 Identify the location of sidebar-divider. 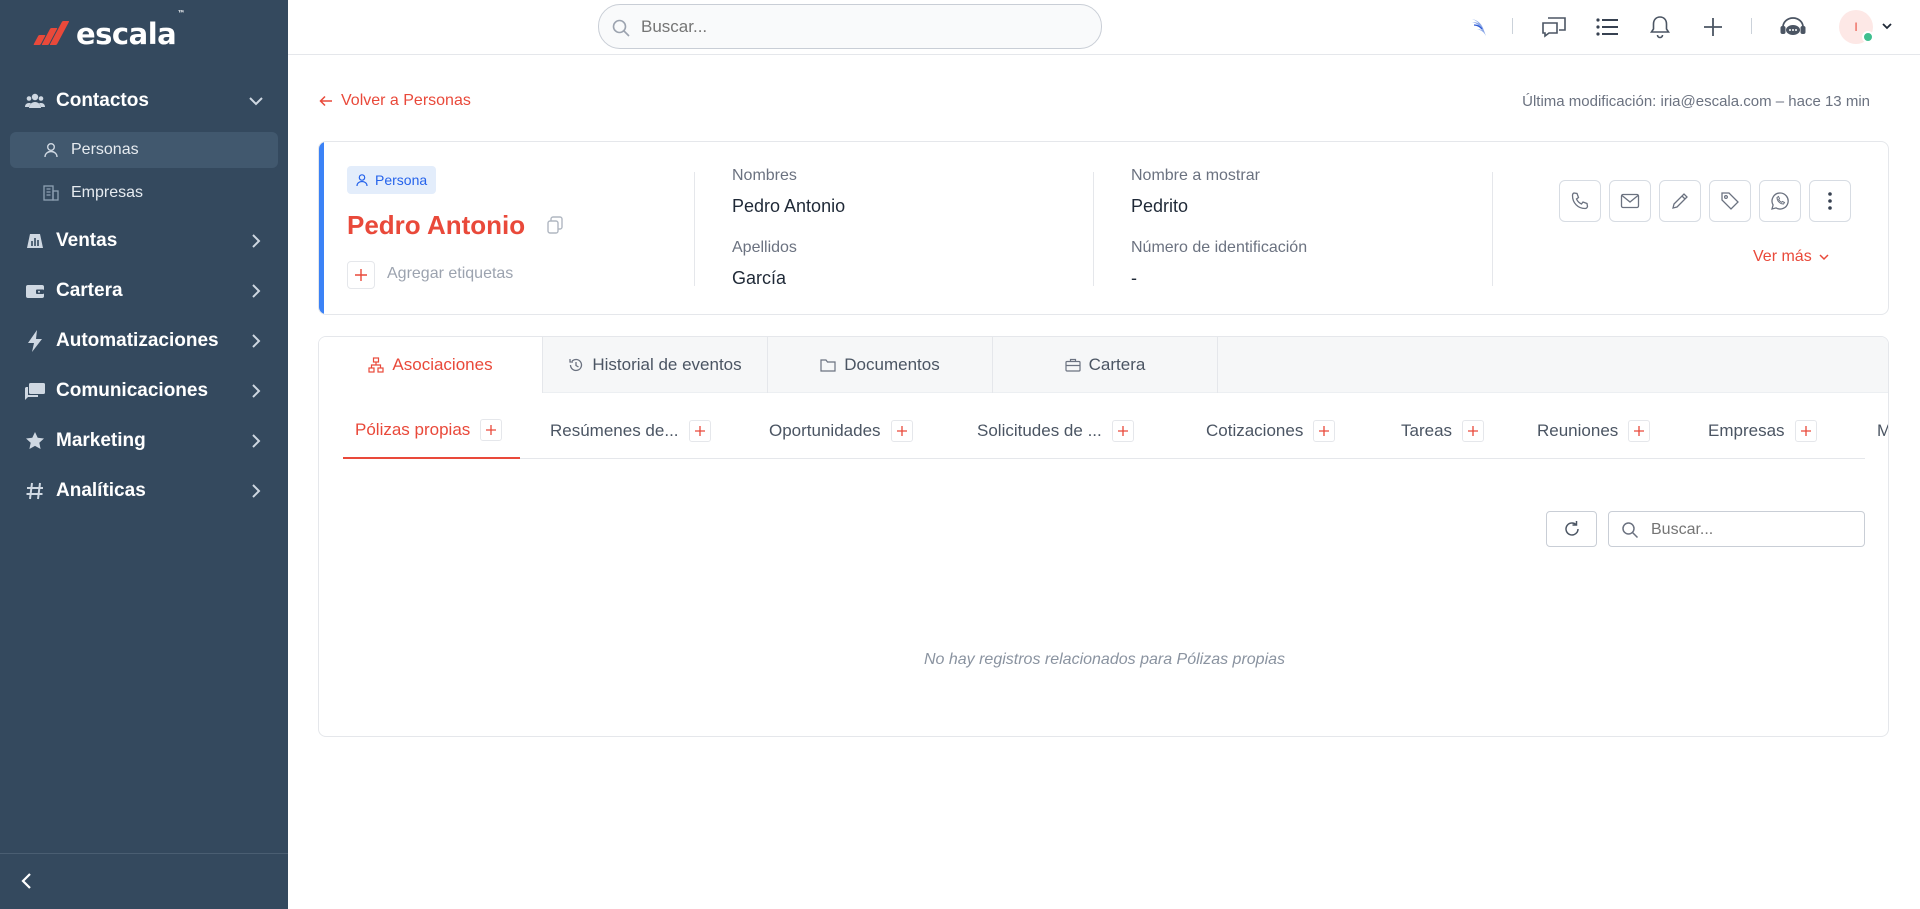
(144, 853).